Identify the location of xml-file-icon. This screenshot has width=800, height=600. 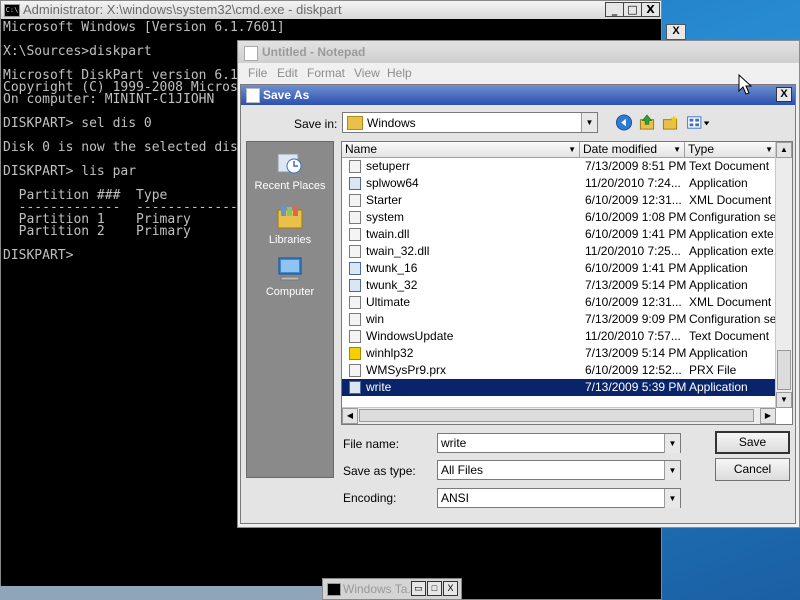
(355, 200).